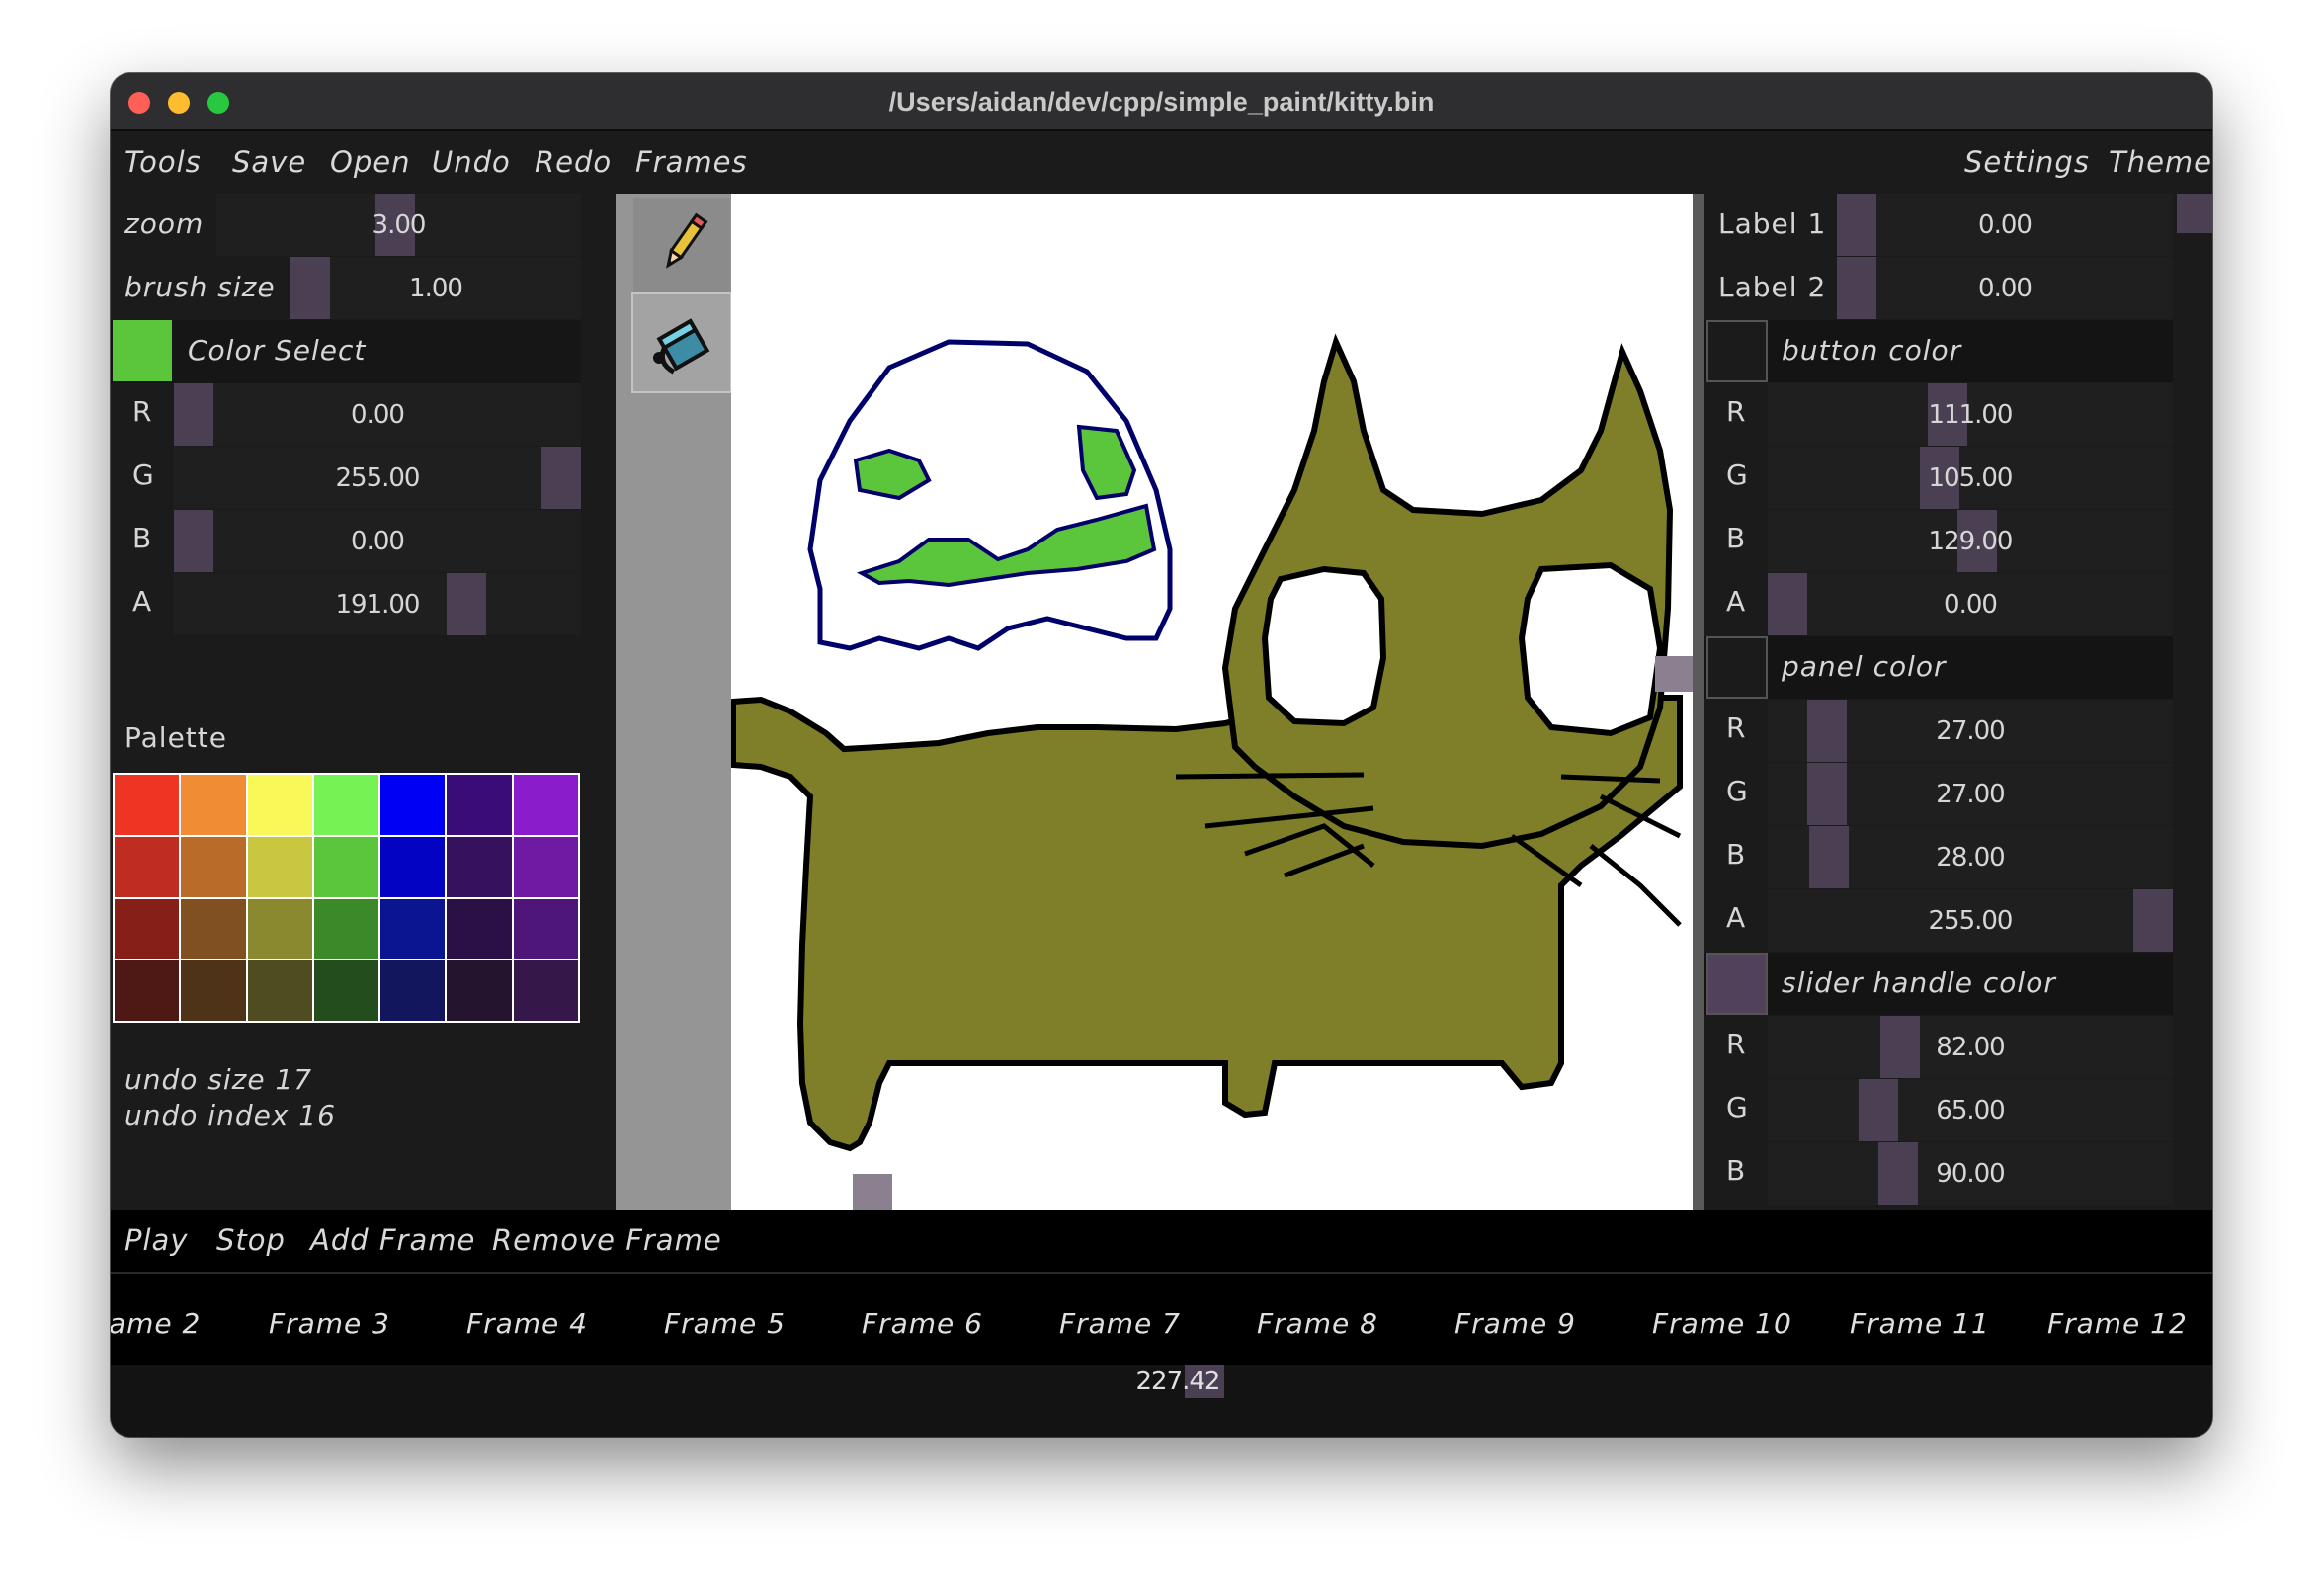  I want to click on handle-b-value: 90.00, so click(1970, 1174).